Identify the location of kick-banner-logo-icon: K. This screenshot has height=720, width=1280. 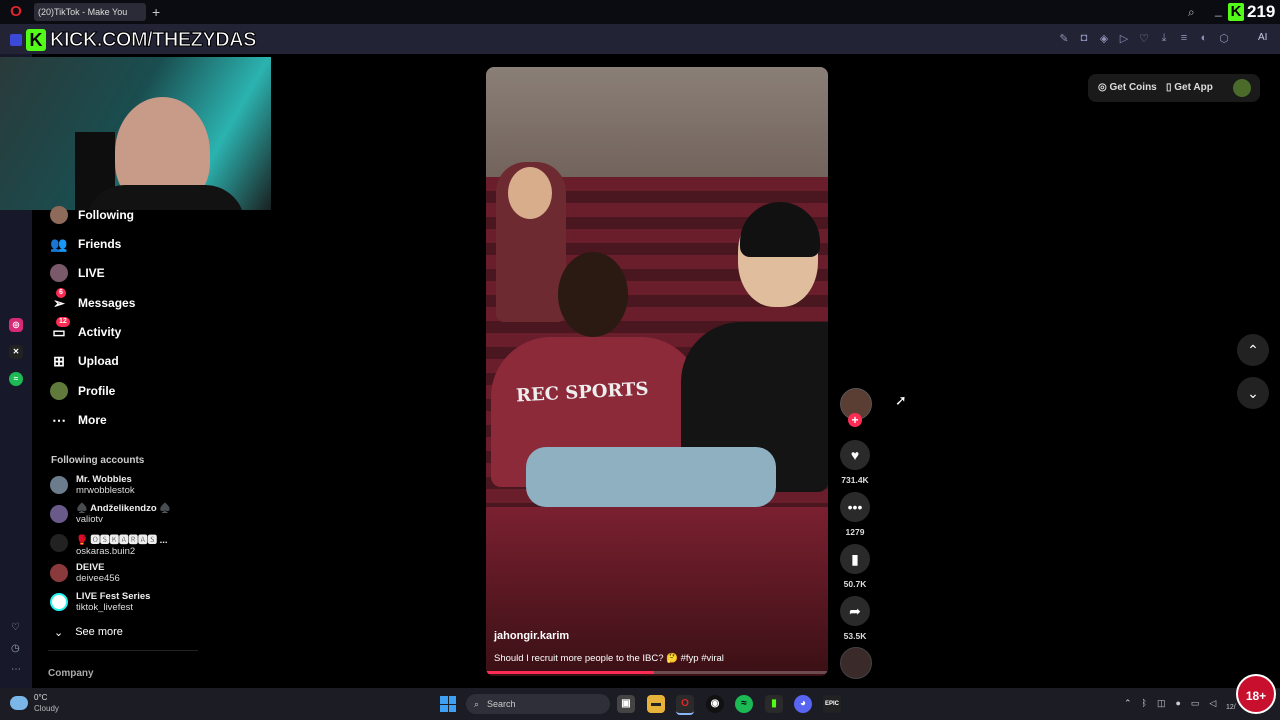
(36, 40).